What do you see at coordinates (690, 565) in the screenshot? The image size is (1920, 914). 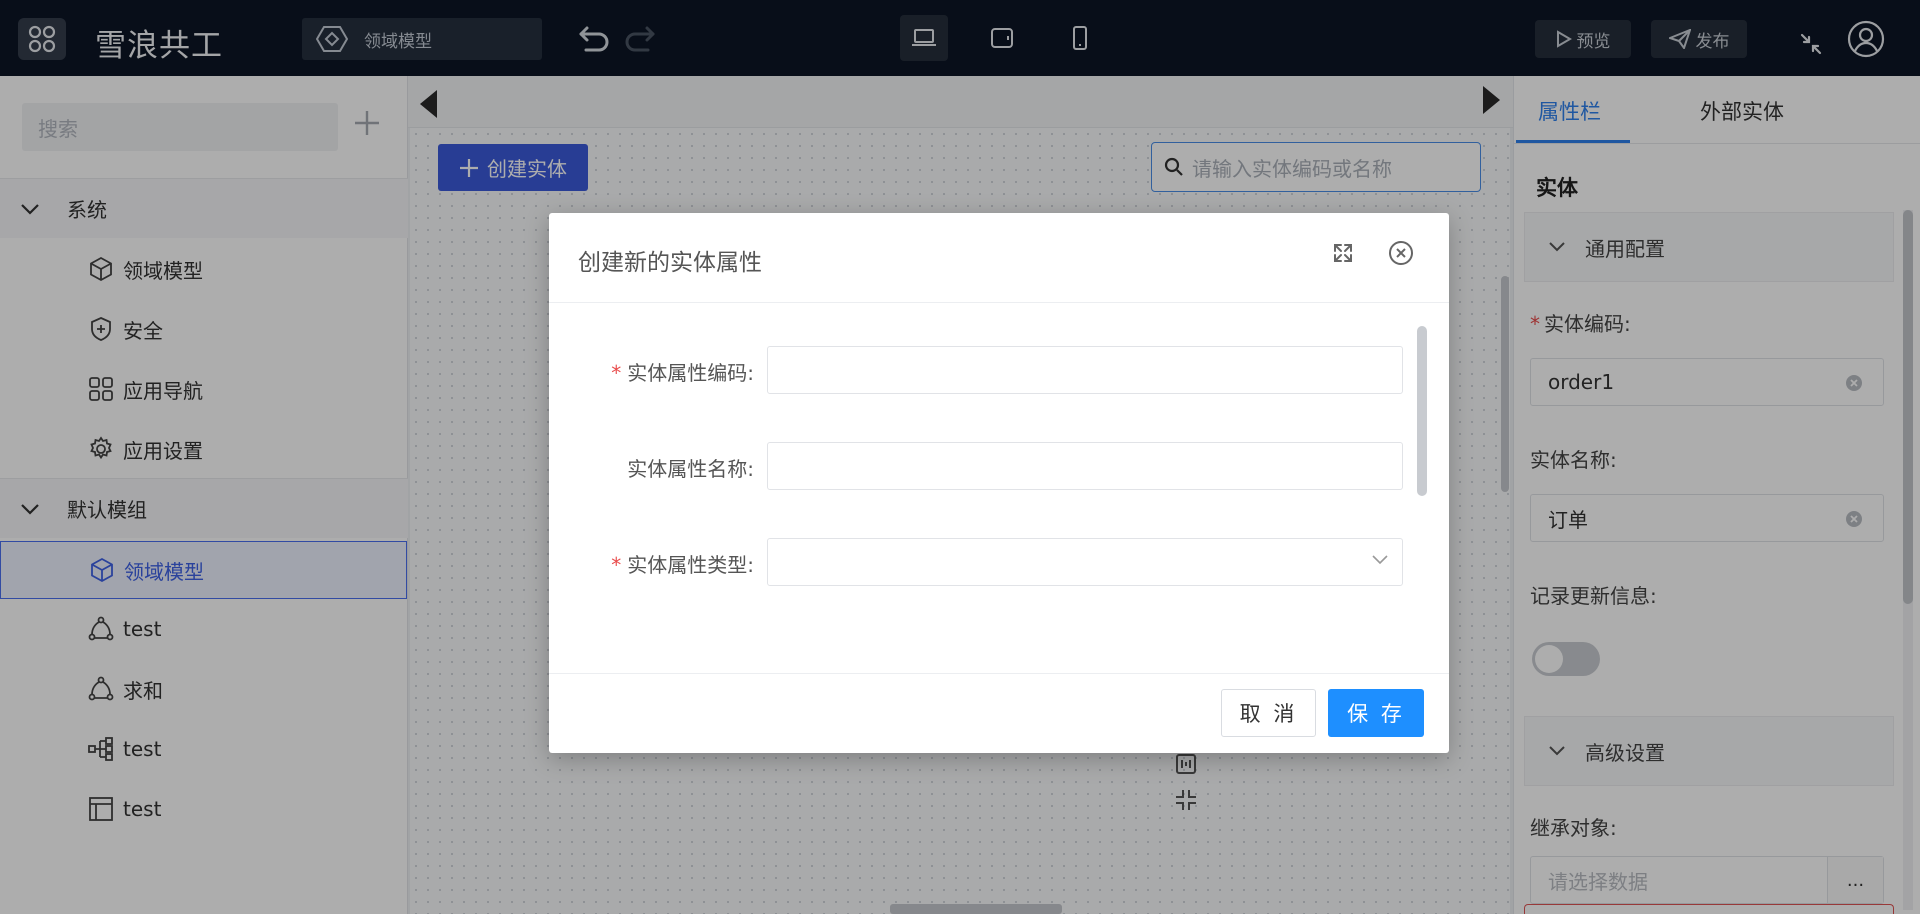 I see `attribute-type-label-text: 实体属性类型:` at bounding box center [690, 565].